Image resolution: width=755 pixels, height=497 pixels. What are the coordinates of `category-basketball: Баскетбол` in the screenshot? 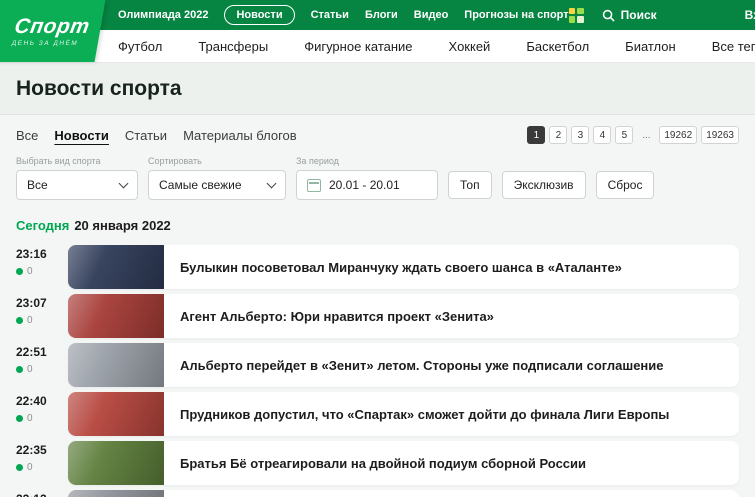 It's located at (557, 46).